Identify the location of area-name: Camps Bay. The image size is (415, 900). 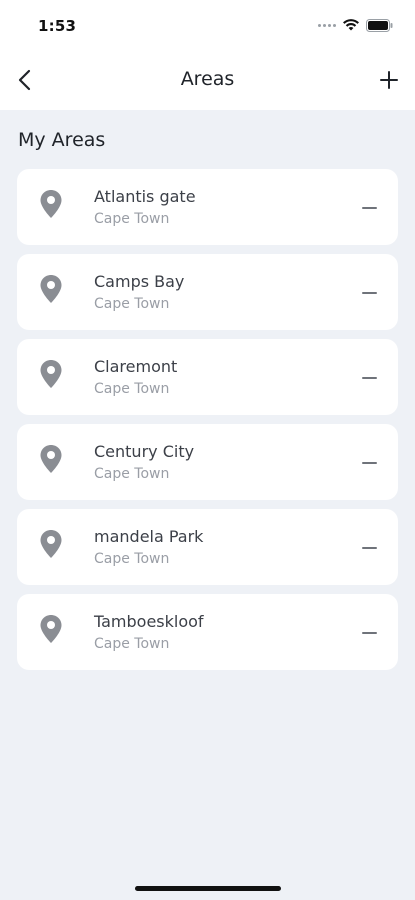
(139, 281).